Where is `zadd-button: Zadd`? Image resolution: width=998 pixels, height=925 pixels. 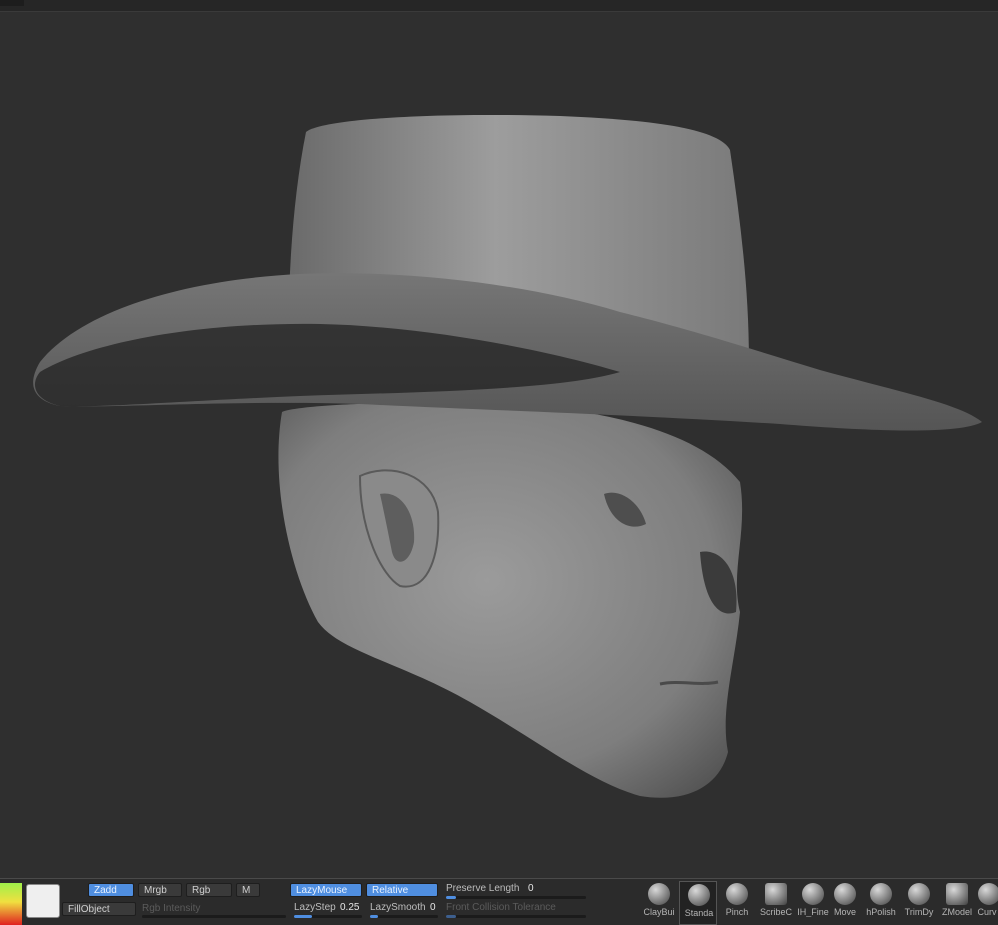
zadd-button: Zadd is located at coordinates (111, 890).